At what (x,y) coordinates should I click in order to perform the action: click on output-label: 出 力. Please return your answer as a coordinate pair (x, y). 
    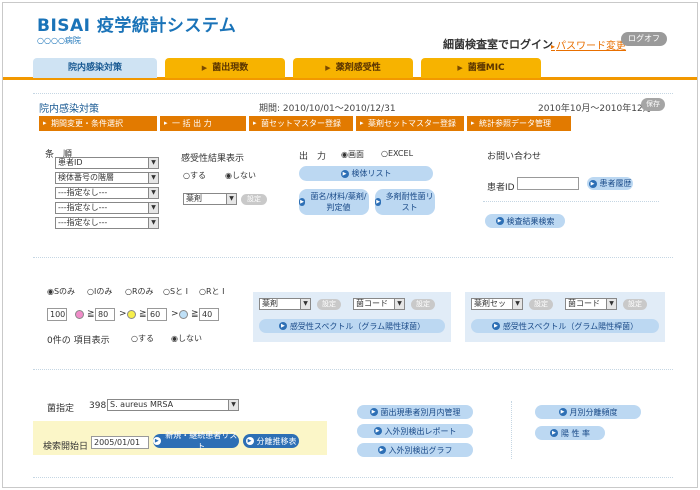
    Looking at the image, I should click on (313, 157).